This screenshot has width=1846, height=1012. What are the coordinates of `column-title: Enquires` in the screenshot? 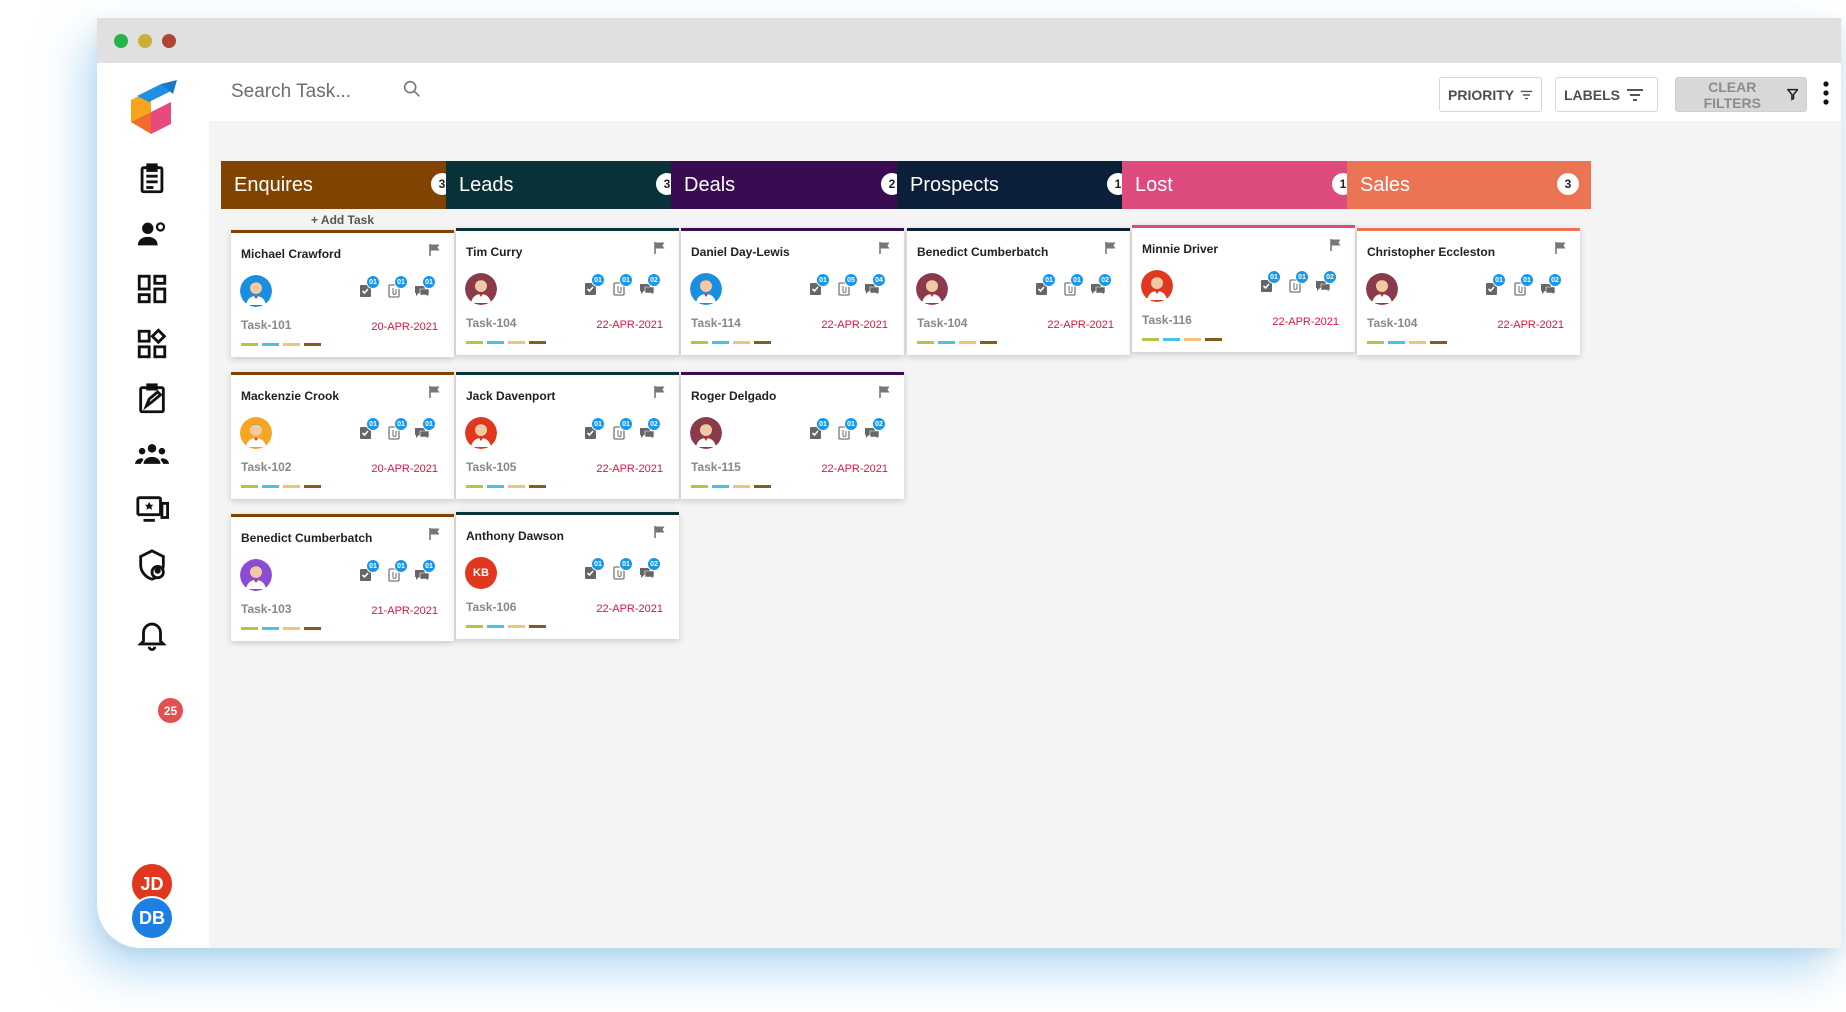 It's located at (273, 184).